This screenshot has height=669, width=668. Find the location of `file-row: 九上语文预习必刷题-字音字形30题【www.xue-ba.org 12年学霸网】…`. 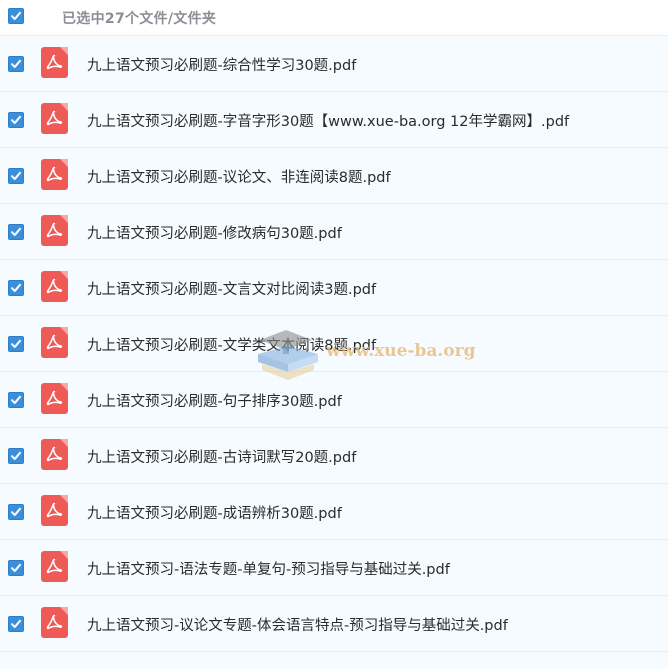

file-row: 九上语文预习必刷题-字音字形30题【www.xue-ba.org 12年学霸网】… is located at coordinates (334, 120).